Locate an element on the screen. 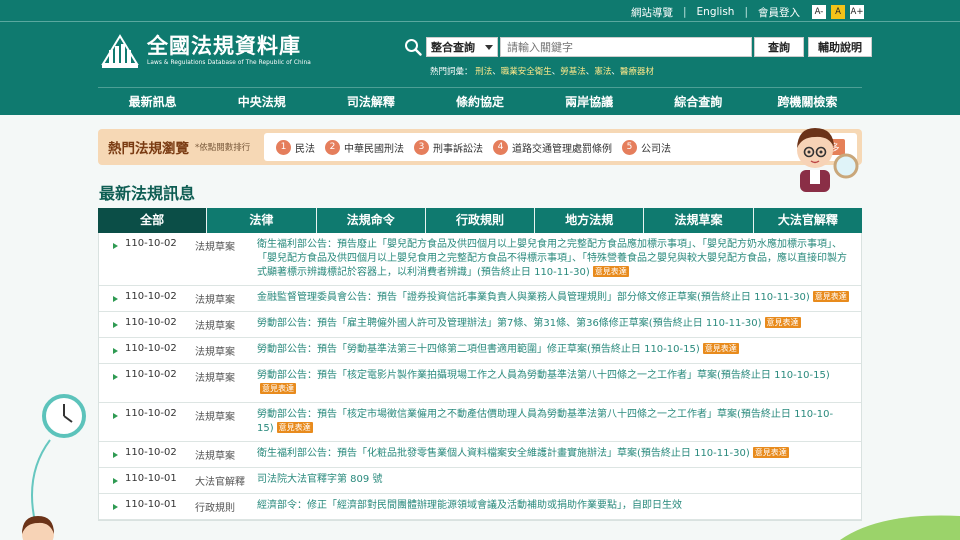 The image size is (960, 540). hot-law-item: 3 刑事訴訟法 is located at coordinates (448, 147).